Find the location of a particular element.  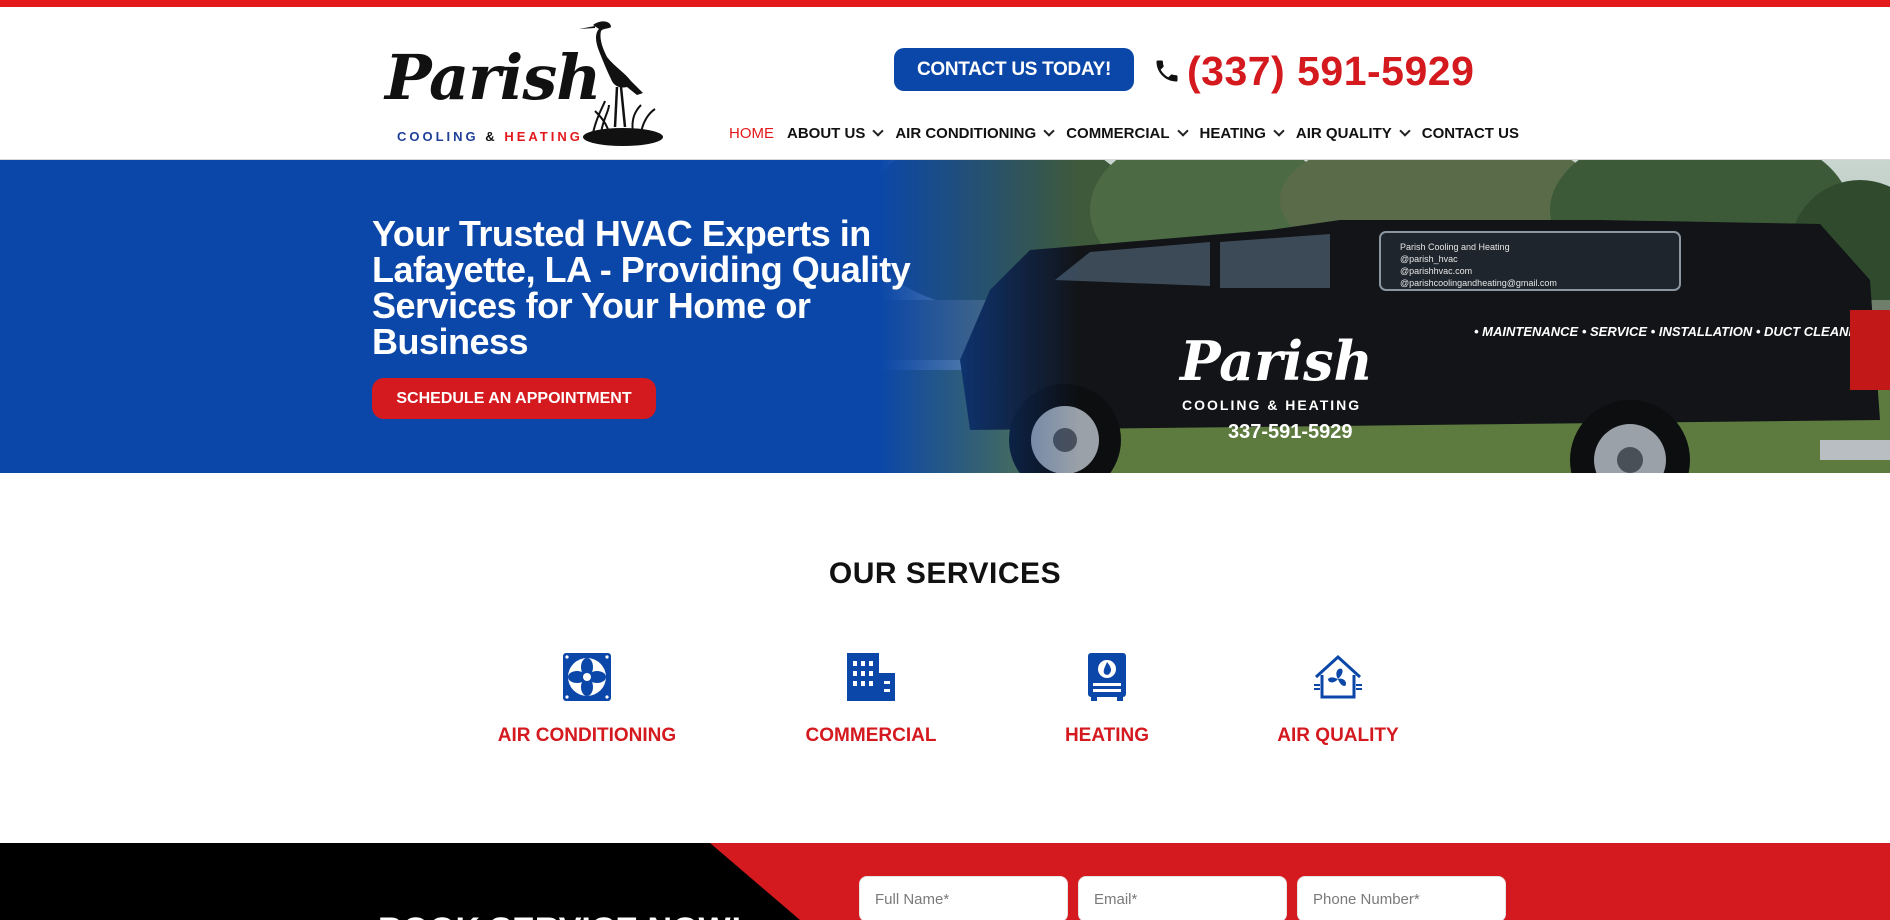

house-fan-icon is located at coordinates (1338, 676).